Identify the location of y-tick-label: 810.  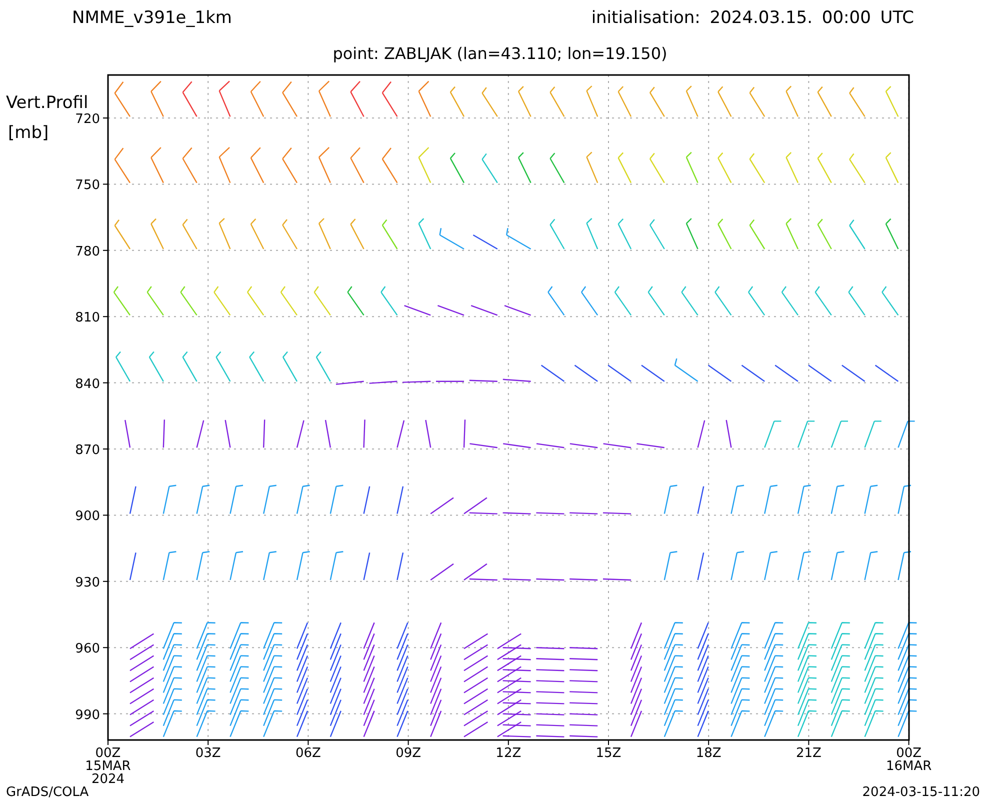
(87, 318).